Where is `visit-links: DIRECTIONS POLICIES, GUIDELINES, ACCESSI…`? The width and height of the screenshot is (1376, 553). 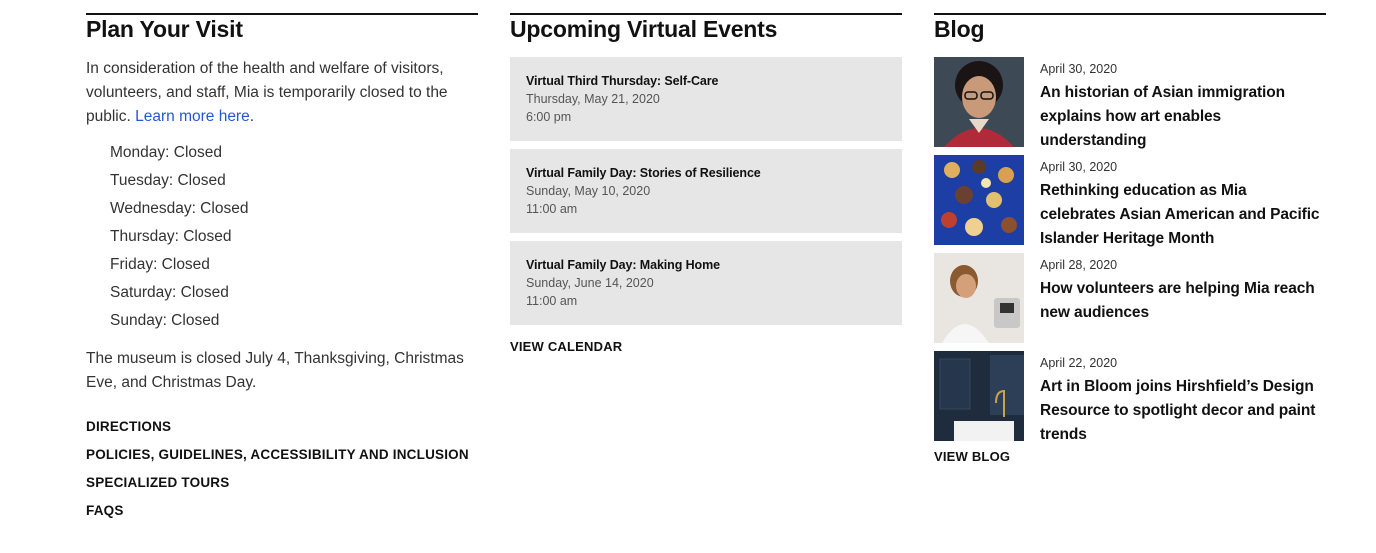 visit-links: DIRECTIONS POLICIES, GUIDELINES, ACCESSI… is located at coordinates (282, 469).